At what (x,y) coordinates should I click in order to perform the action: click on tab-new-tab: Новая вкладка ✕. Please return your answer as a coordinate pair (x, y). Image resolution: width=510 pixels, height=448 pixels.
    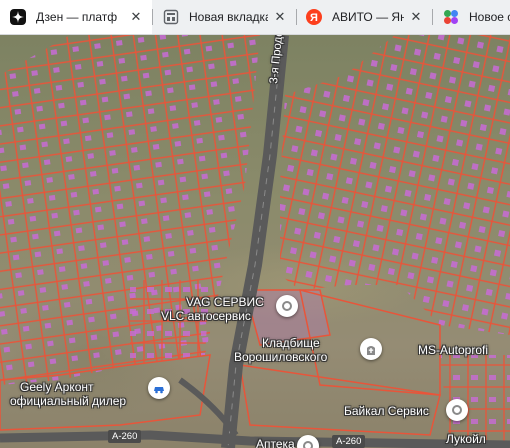
    Looking at the image, I should click on (224, 17).